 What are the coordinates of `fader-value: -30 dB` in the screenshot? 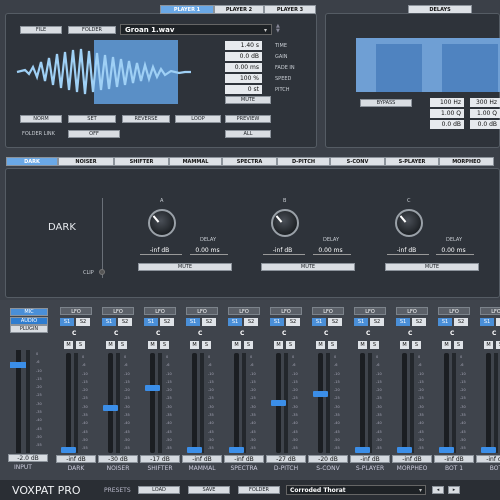 It's located at (118, 459).